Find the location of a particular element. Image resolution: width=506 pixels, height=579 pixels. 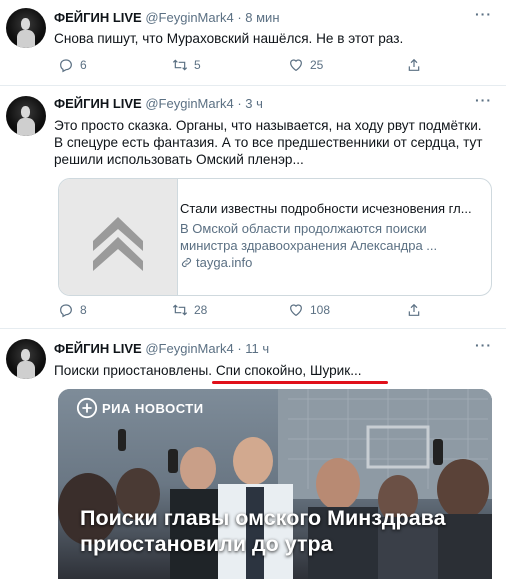

like-count: 25 is located at coordinates (317, 65).